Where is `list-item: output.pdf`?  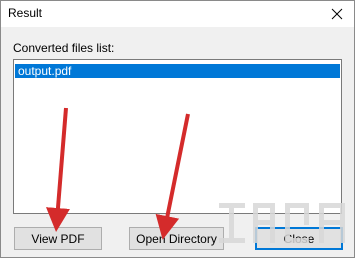
list-item: output.pdf is located at coordinates (177, 71).